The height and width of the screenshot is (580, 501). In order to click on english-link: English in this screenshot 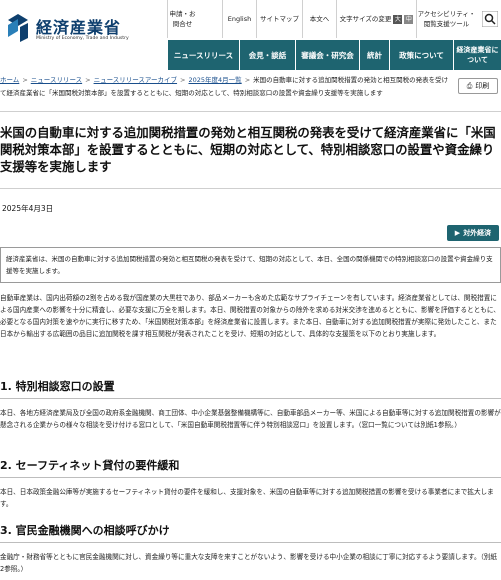, I will do `click(239, 19)`.